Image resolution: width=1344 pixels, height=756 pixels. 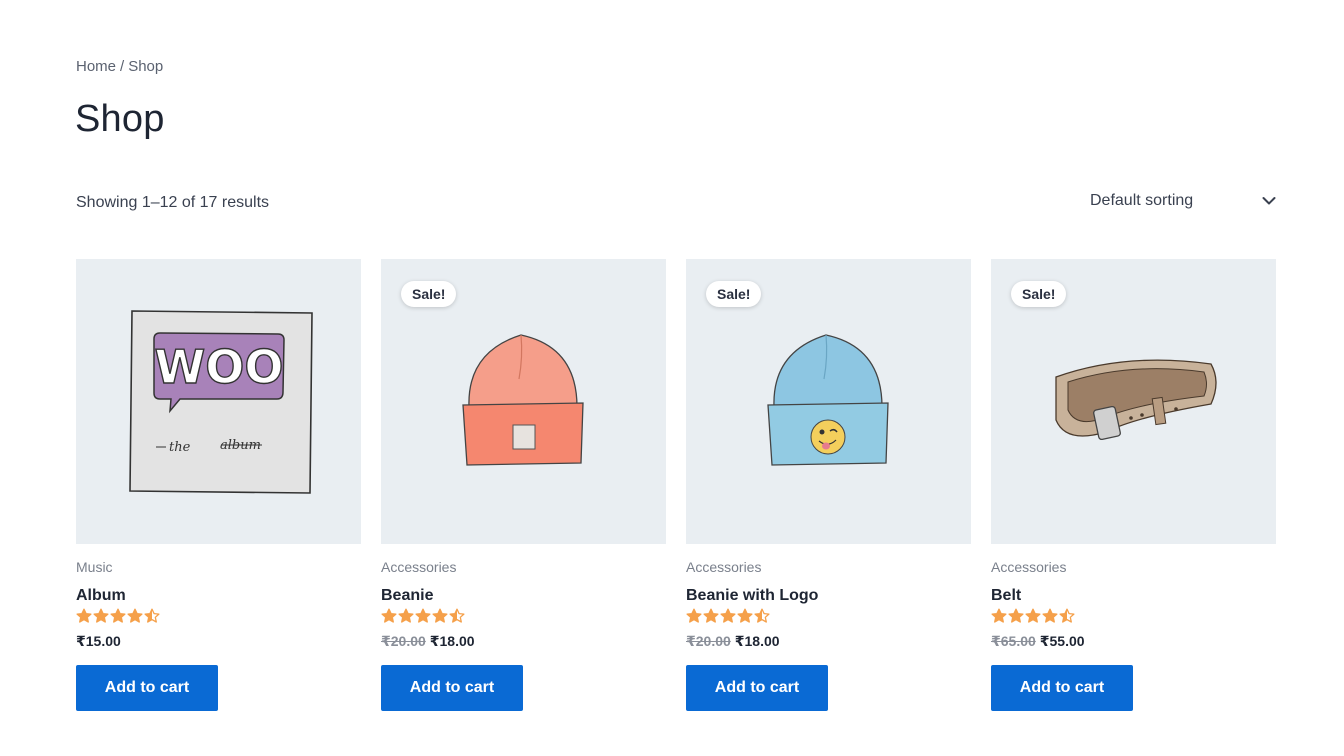 I want to click on current-price: ₹55.00, so click(x=1062, y=641).